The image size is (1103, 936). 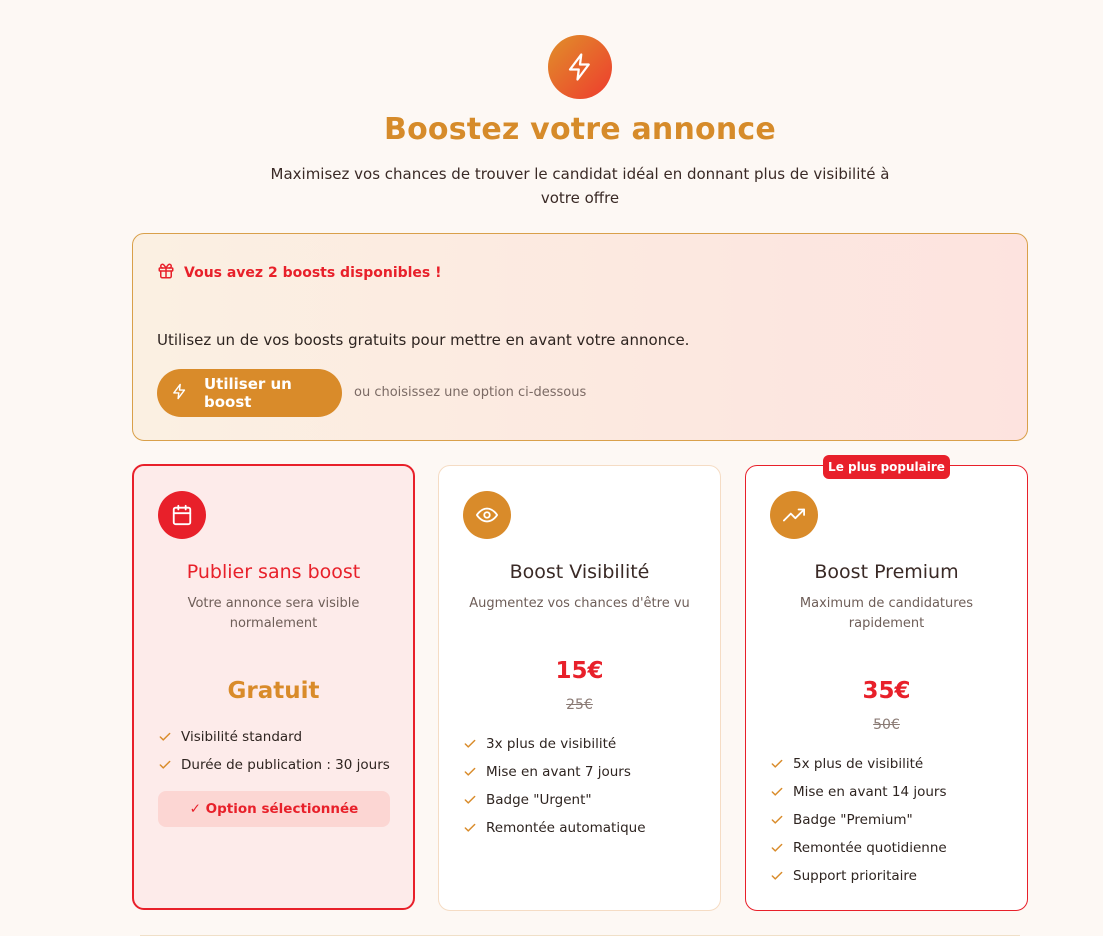 What do you see at coordinates (566, 828) in the screenshot?
I see `feature-label: Remontée automatique` at bounding box center [566, 828].